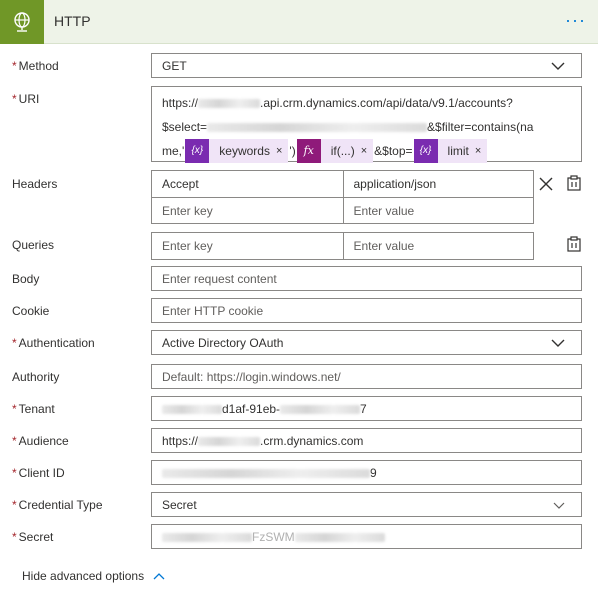 The width and height of the screenshot is (598, 604). What do you see at coordinates (179, 505) in the screenshot?
I see `credential-type-value: Secret` at bounding box center [179, 505].